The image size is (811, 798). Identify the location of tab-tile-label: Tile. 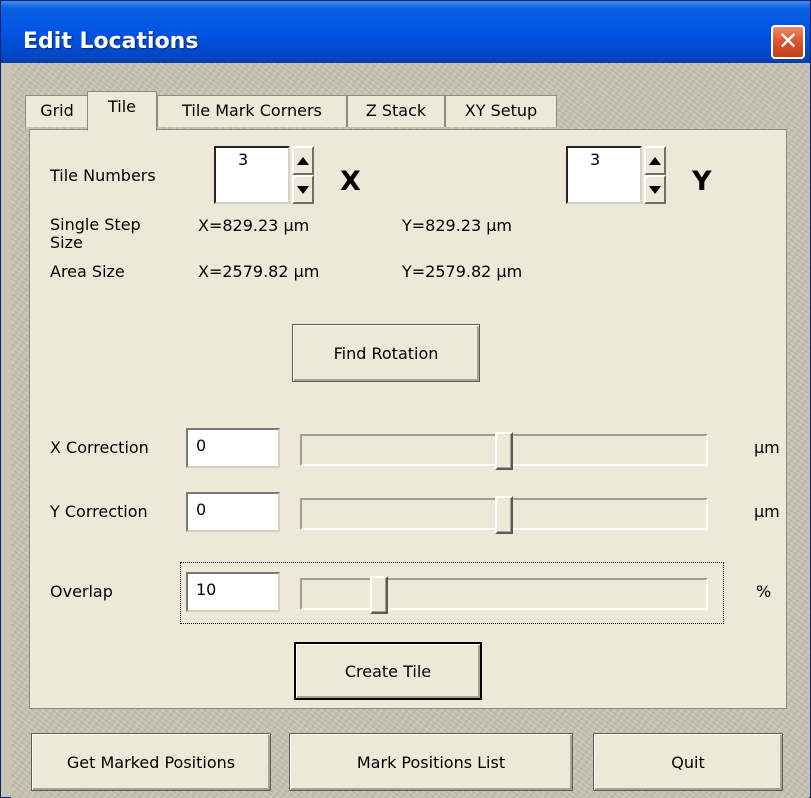
(121, 106).